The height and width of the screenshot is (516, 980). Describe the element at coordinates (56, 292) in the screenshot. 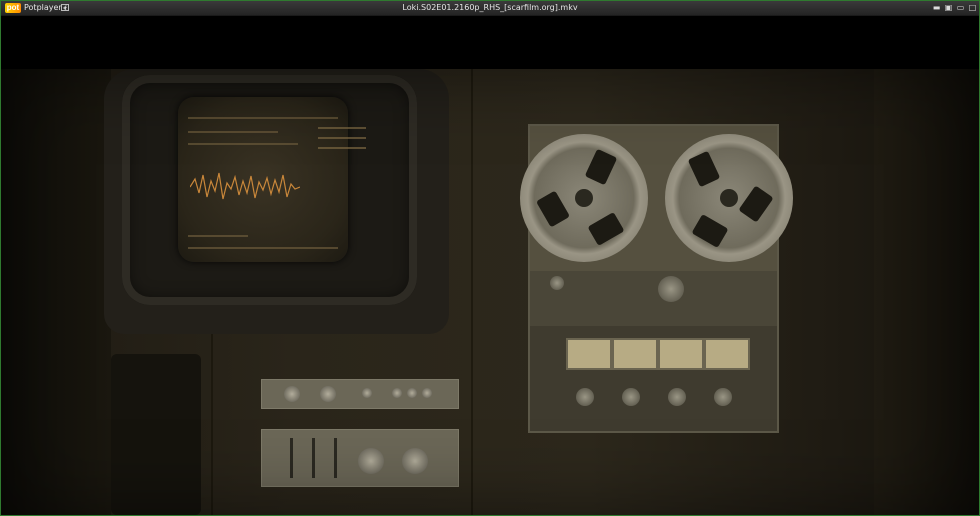

I see `scene-left-wall` at that location.